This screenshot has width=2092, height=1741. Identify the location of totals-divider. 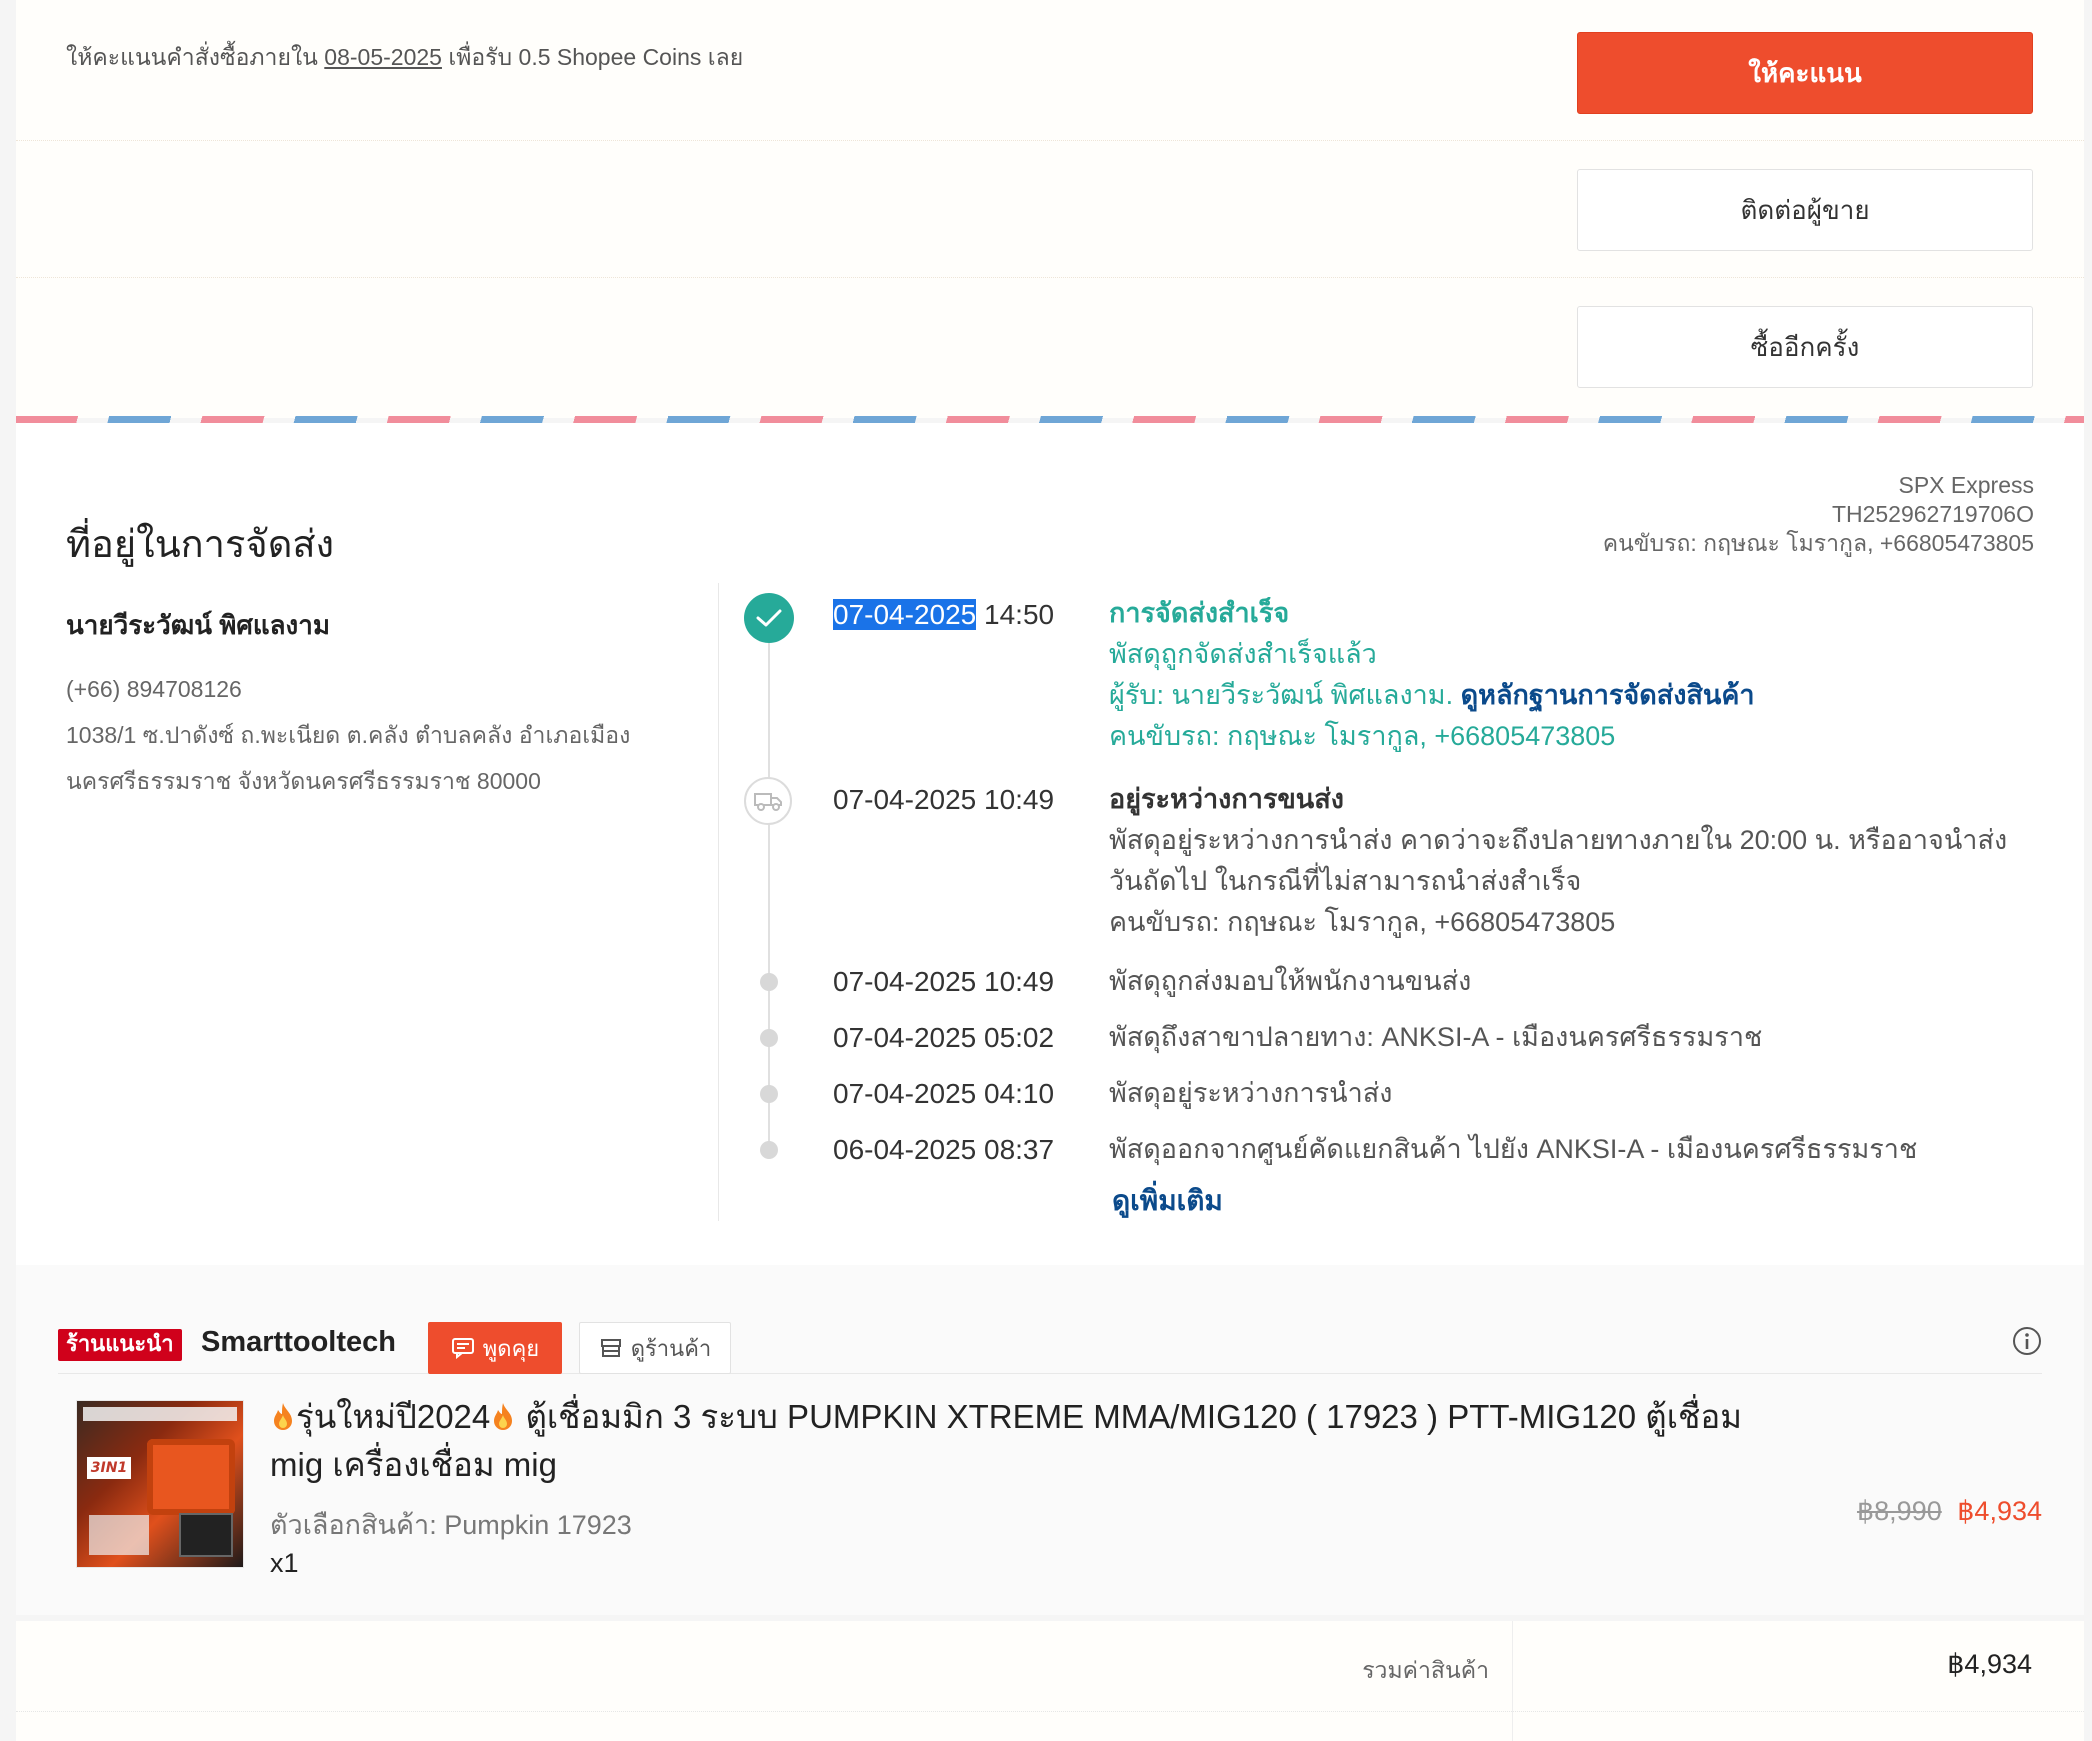
(1512, 1681).